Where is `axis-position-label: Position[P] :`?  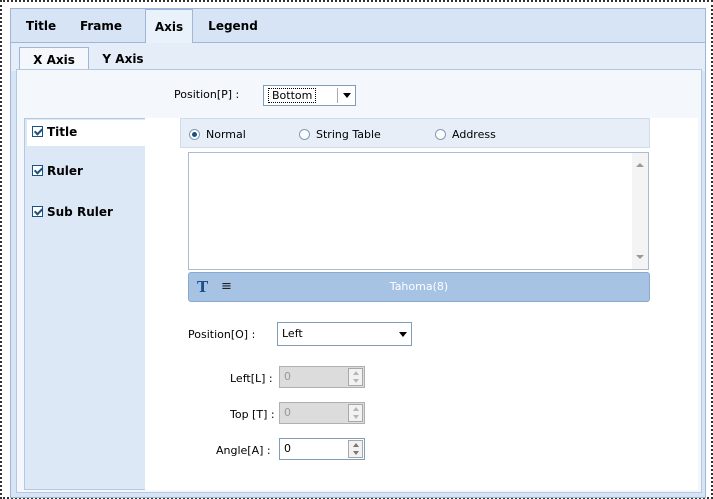
axis-position-label: Position[P] : is located at coordinates (207, 94).